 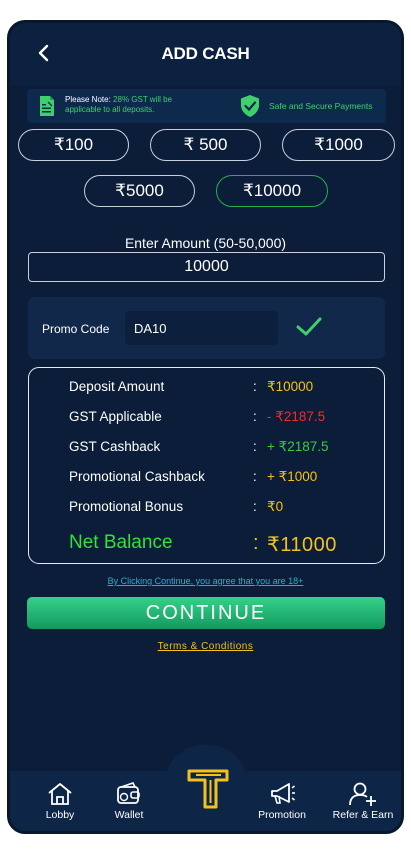 What do you see at coordinates (73, 145) in the screenshot?
I see `amount-chip-100: ₹100` at bounding box center [73, 145].